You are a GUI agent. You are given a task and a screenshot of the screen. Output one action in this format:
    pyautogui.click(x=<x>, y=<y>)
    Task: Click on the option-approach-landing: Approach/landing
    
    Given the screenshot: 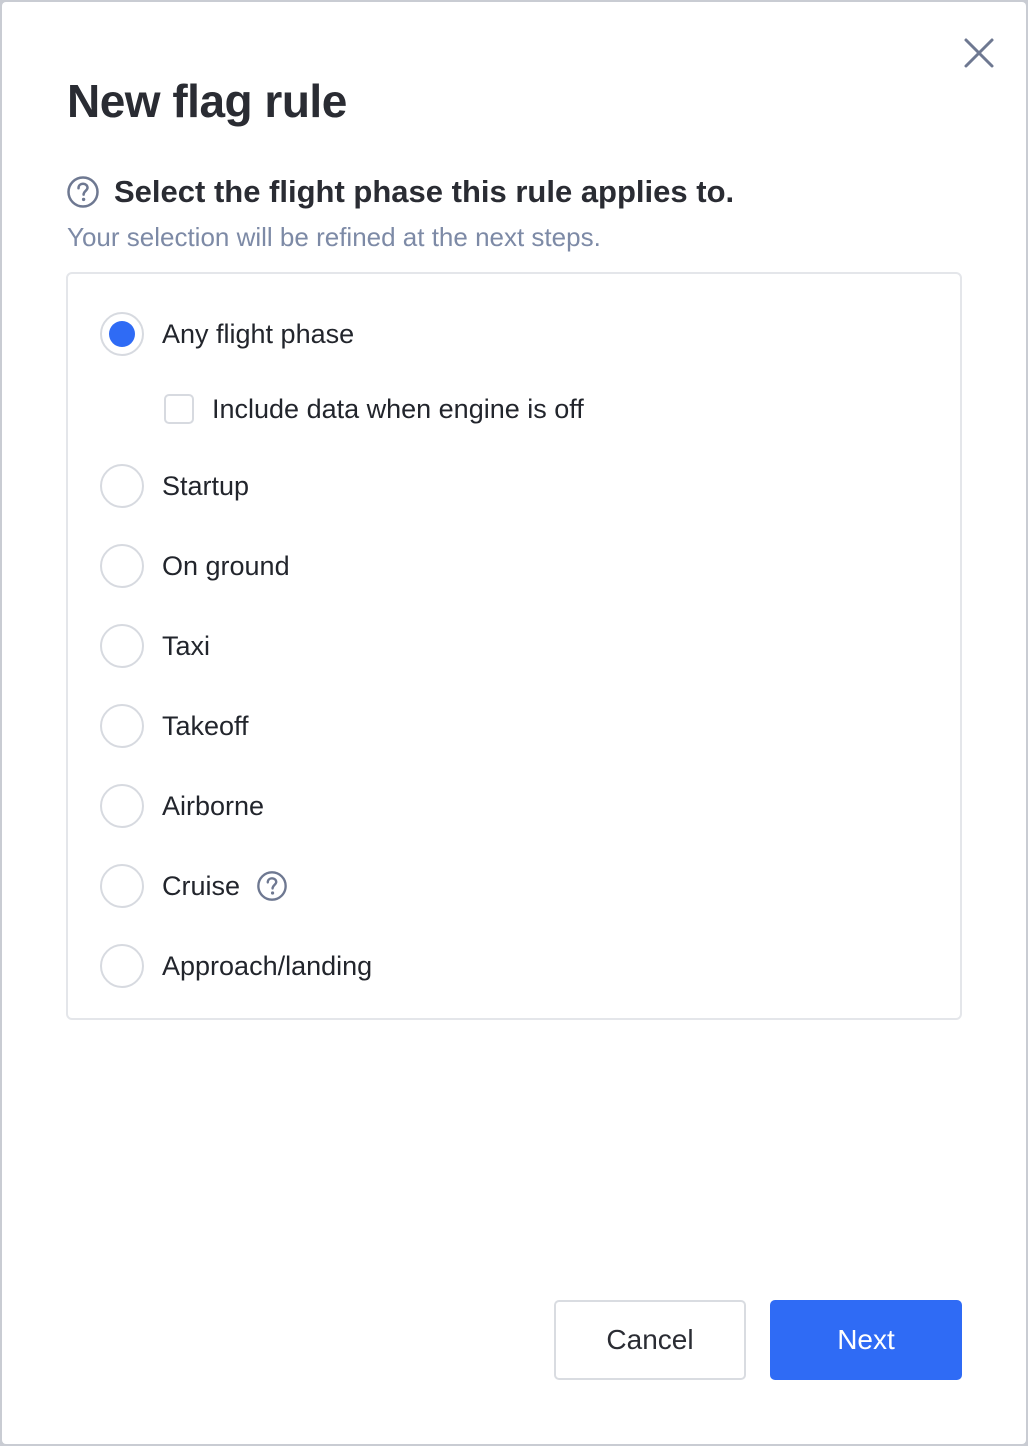 What is the action you would take?
    pyautogui.click(x=236, y=966)
    